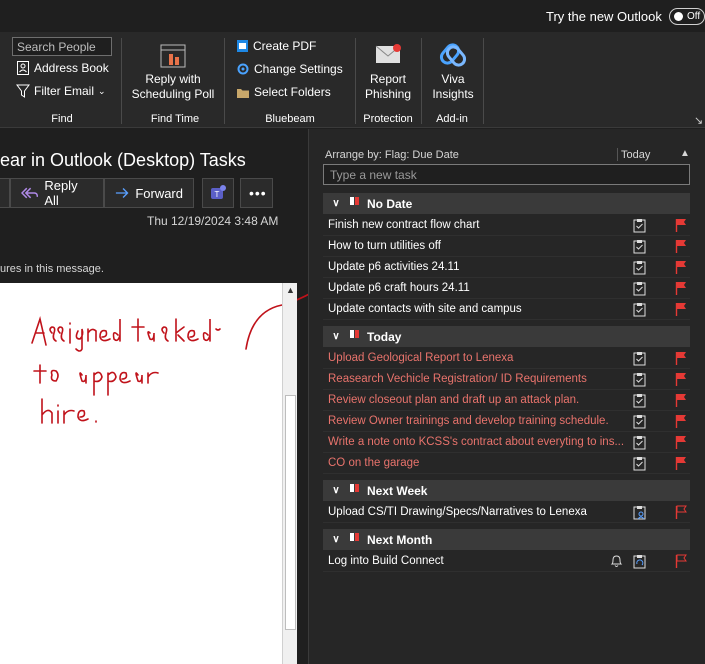 This screenshot has width=705, height=664. Describe the element at coordinates (62, 119) in the screenshot. I see `find-group-label: Find` at that location.